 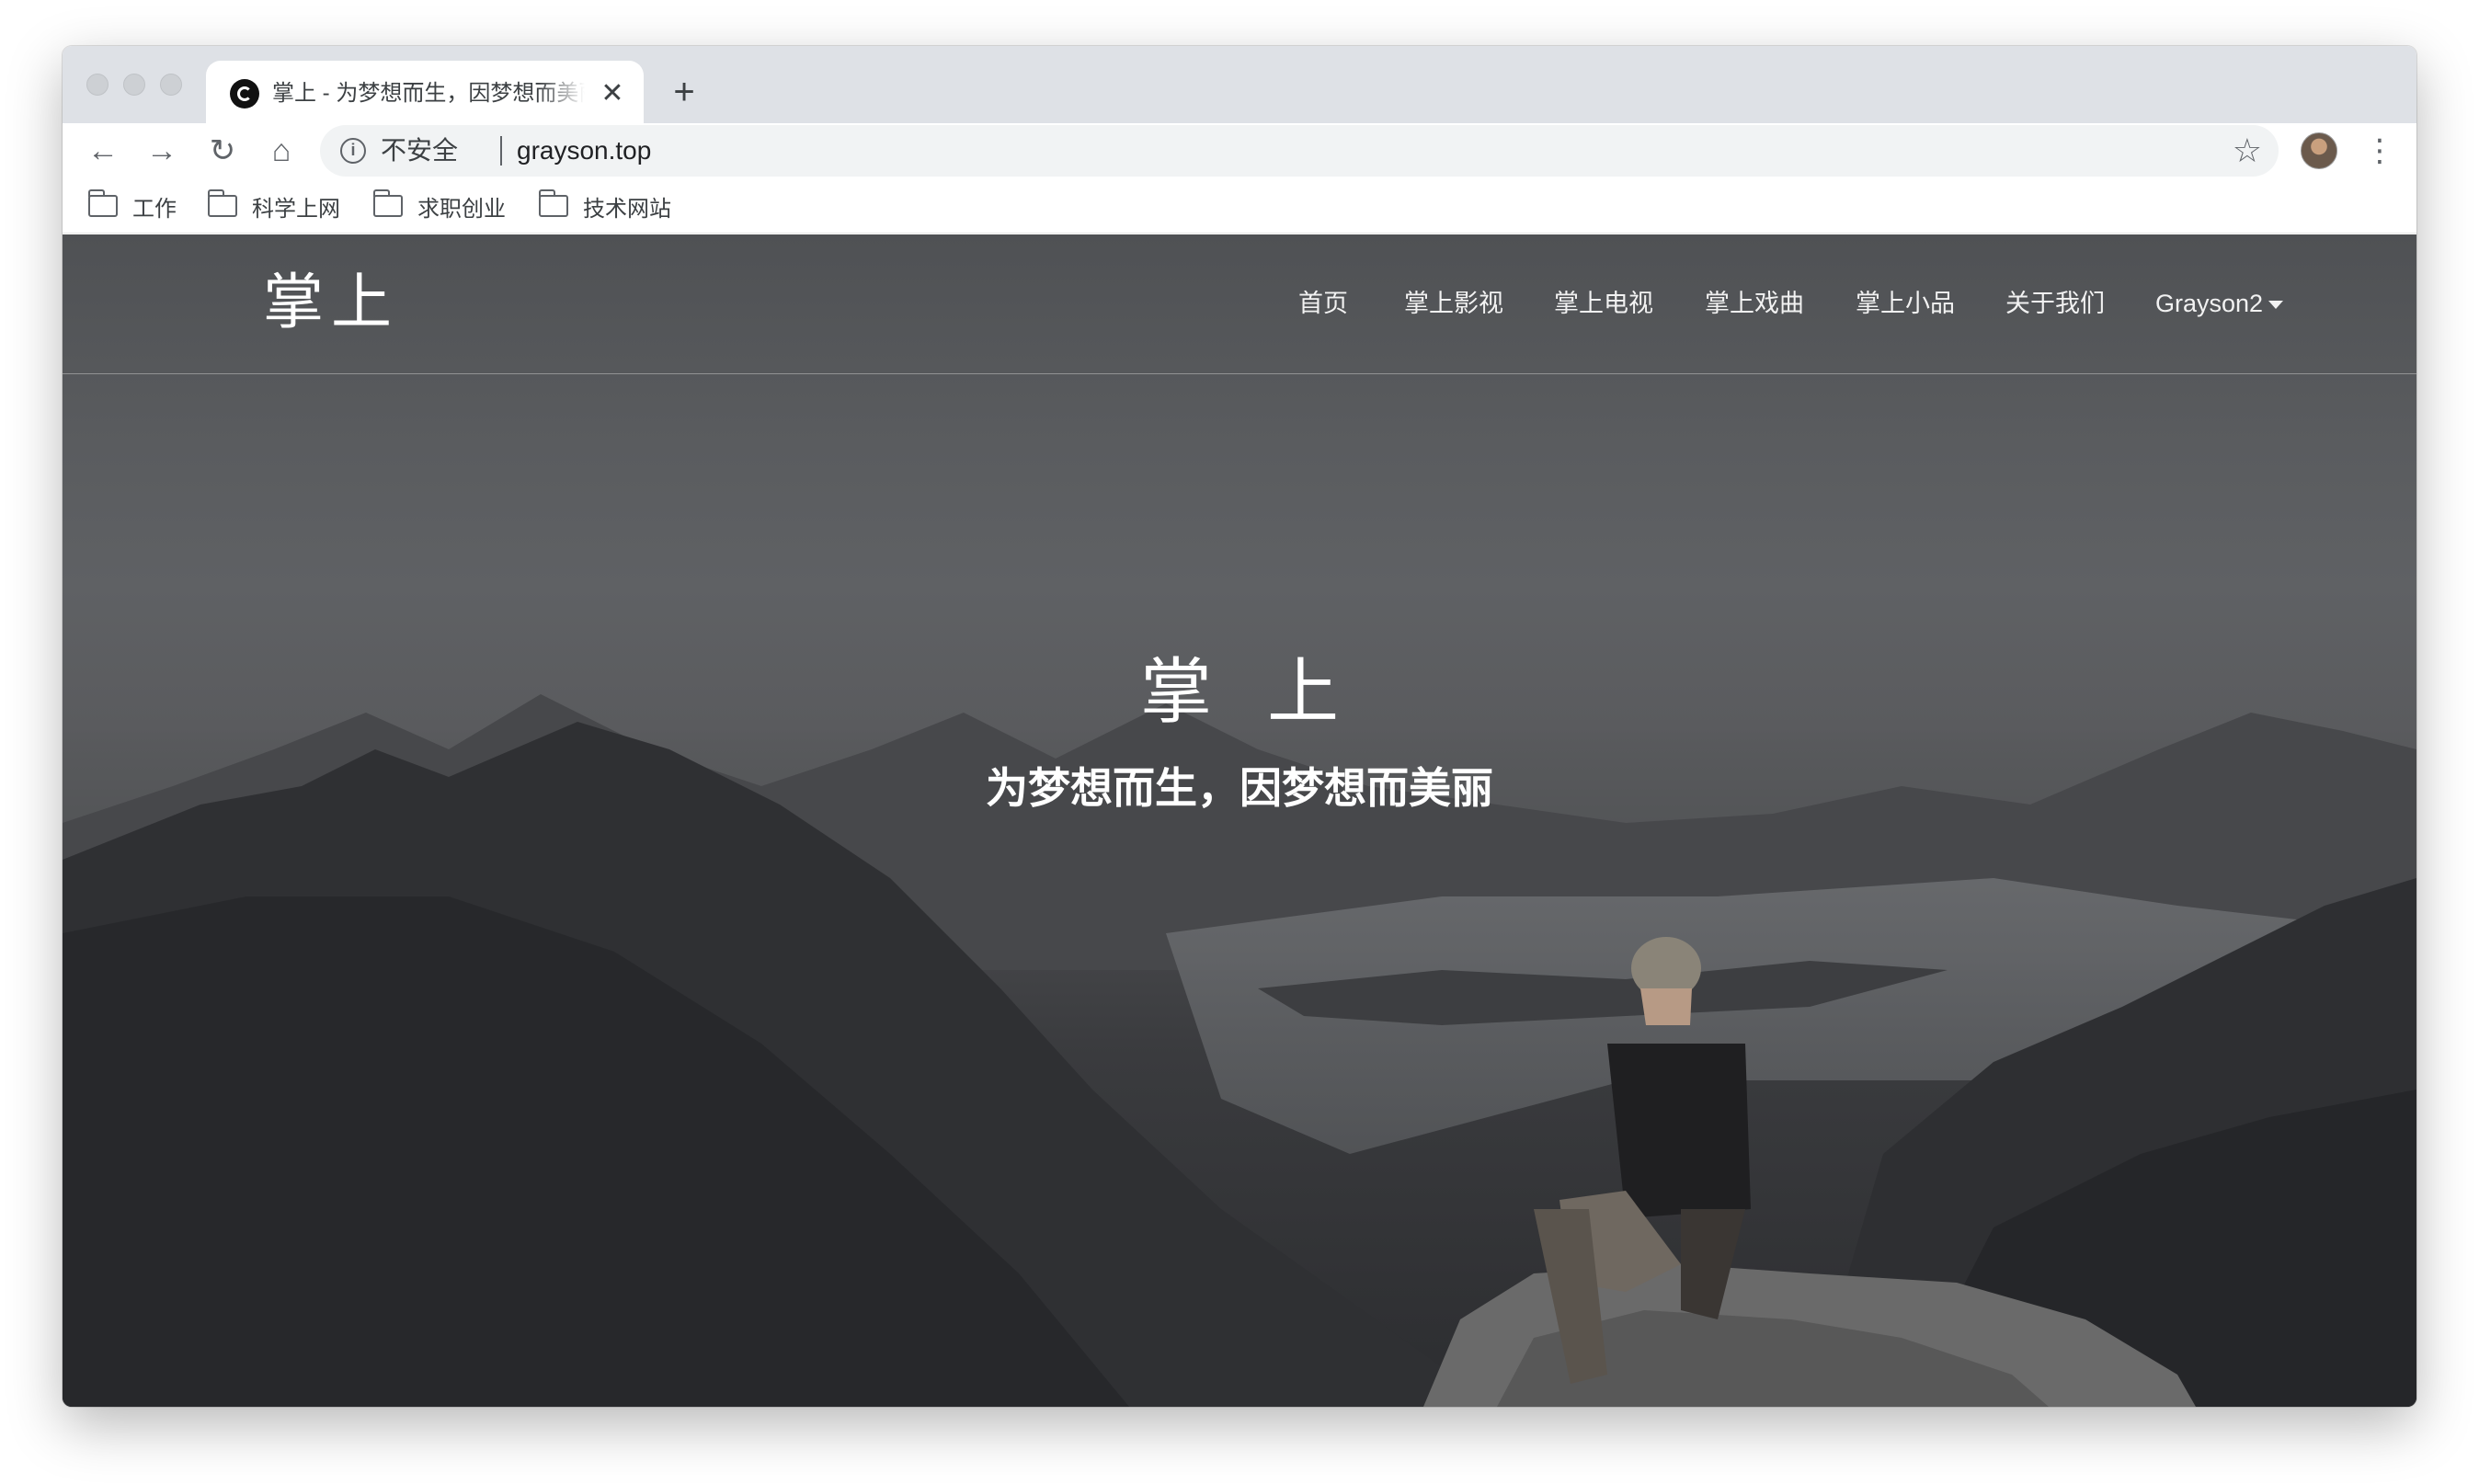 What do you see at coordinates (1239, 304) in the screenshot?
I see `site-navbar: 掌上 首页 掌上影视 掌上电视 掌上戏曲 掌上小品 关于我们 Grayson2` at bounding box center [1239, 304].